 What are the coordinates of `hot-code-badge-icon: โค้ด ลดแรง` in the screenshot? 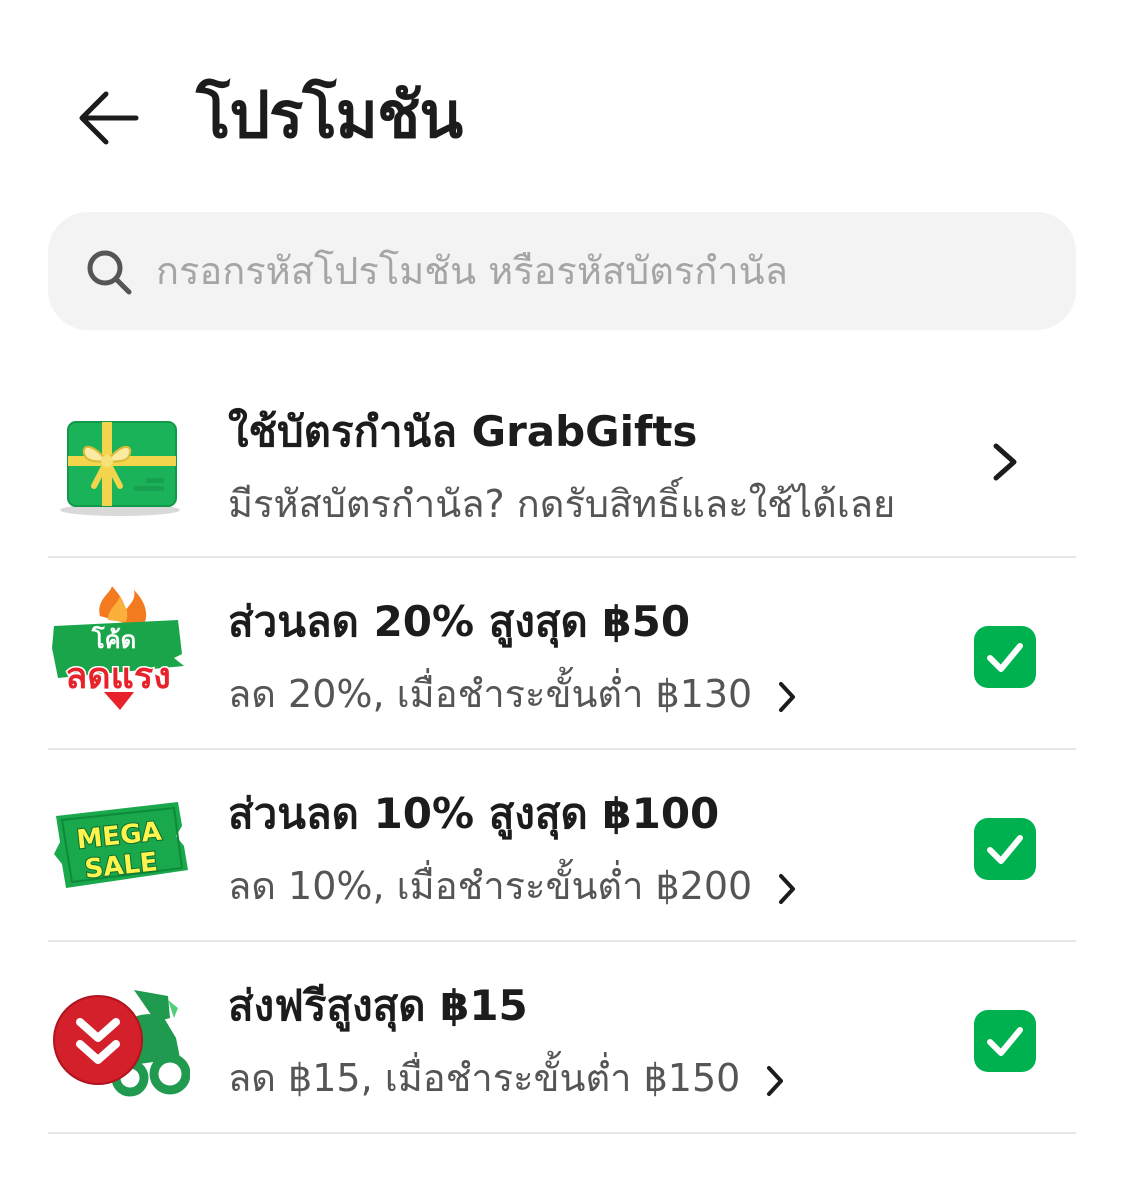 It's located at (118, 648).